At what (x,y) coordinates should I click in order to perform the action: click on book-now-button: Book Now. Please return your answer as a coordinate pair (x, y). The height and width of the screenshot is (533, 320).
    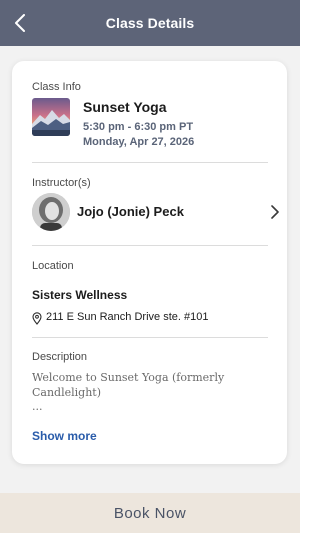
    Looking at the image, I should click on (150, 513).